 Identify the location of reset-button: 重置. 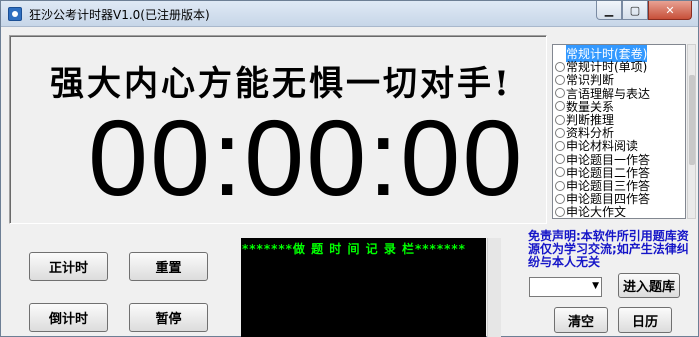
(168, 266).